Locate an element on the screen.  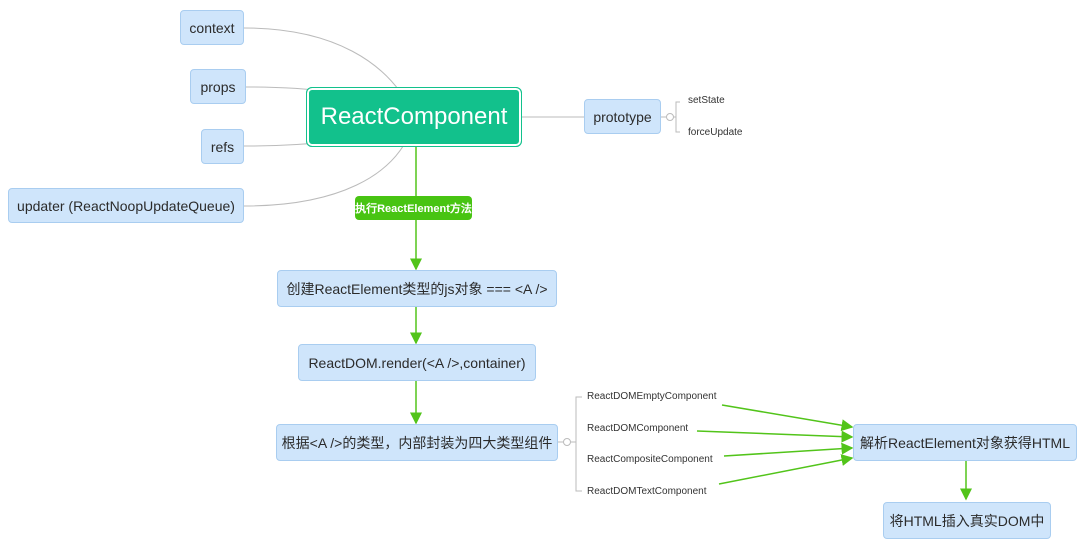
node-reactdom-render: ReactDOM.render(<A />,container) is located at coordinates (417, 362).